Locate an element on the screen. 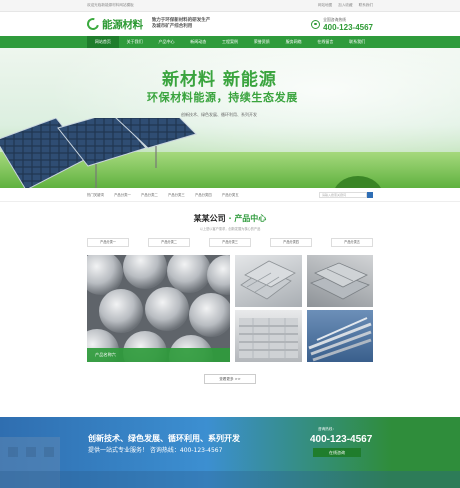 The height and width of the screenshot is (488, 460). stacked-bars-image is located at coordinates (268, 338).